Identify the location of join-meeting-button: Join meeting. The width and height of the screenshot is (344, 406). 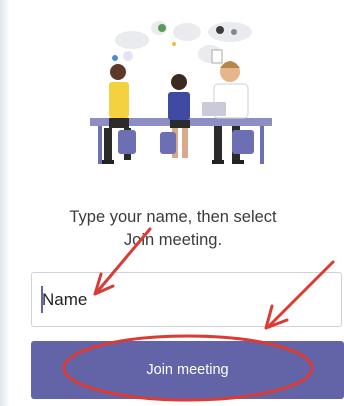
(187, 370).